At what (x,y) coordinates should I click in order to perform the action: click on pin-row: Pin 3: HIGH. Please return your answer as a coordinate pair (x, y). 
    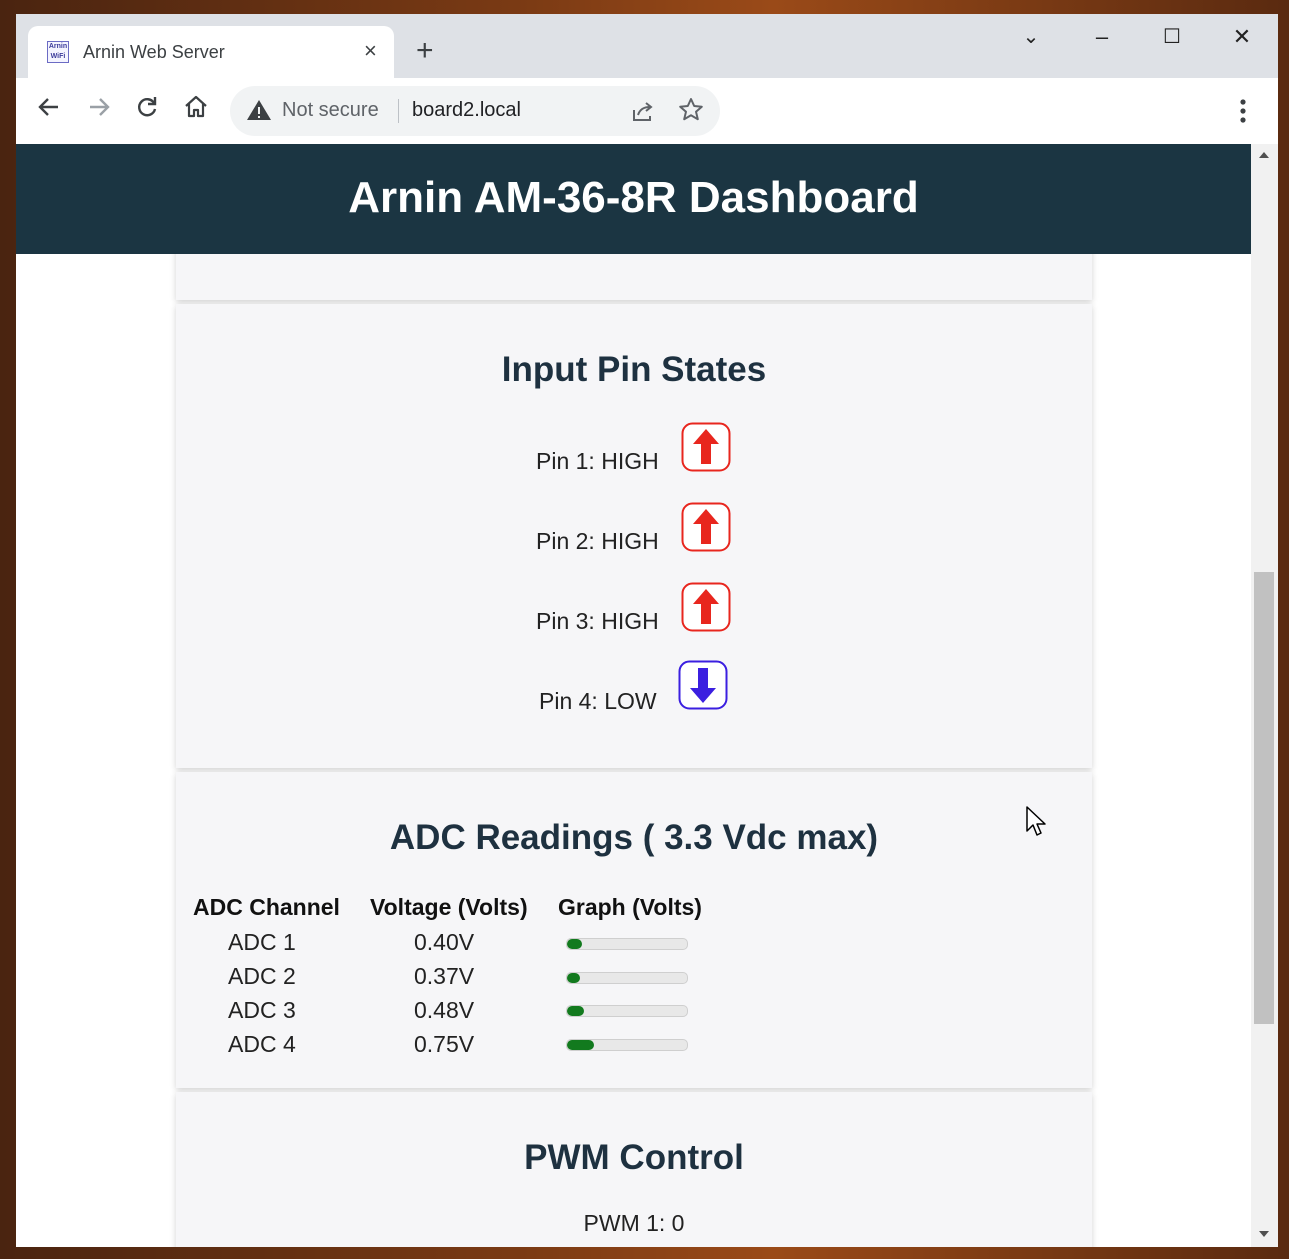
    Looking at the image, I should click on (634, 606).